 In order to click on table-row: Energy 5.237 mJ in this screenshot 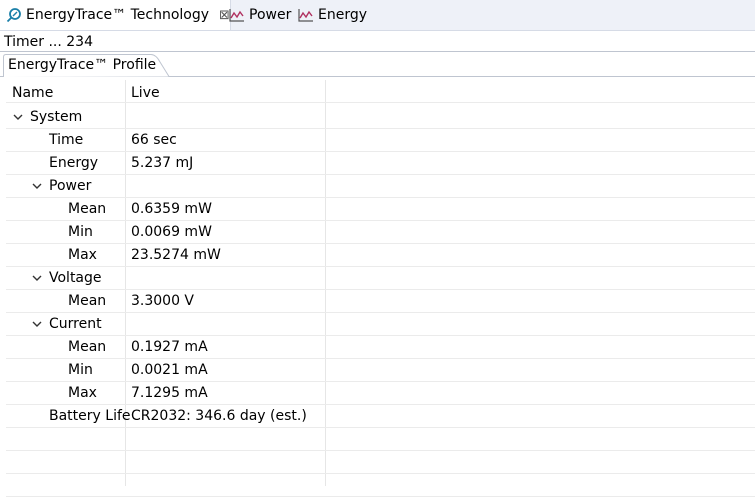, I will do `click(380, 163)`.